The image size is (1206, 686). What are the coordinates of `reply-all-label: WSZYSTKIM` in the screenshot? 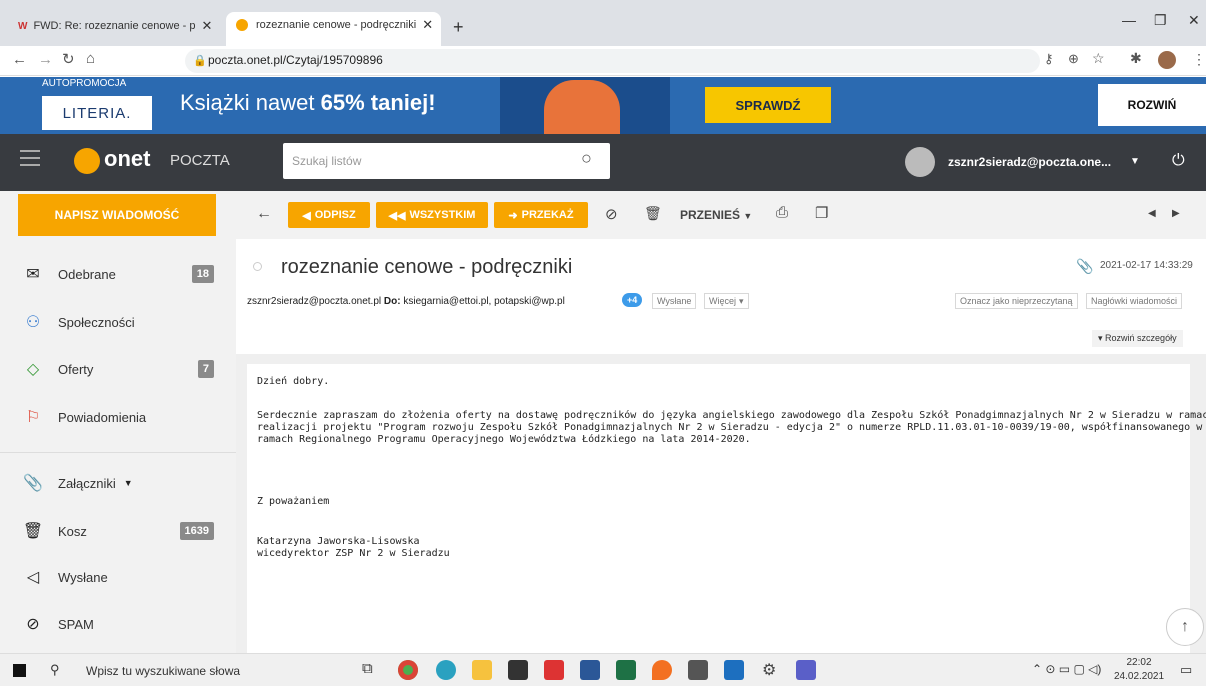 It's located at (442, 215).